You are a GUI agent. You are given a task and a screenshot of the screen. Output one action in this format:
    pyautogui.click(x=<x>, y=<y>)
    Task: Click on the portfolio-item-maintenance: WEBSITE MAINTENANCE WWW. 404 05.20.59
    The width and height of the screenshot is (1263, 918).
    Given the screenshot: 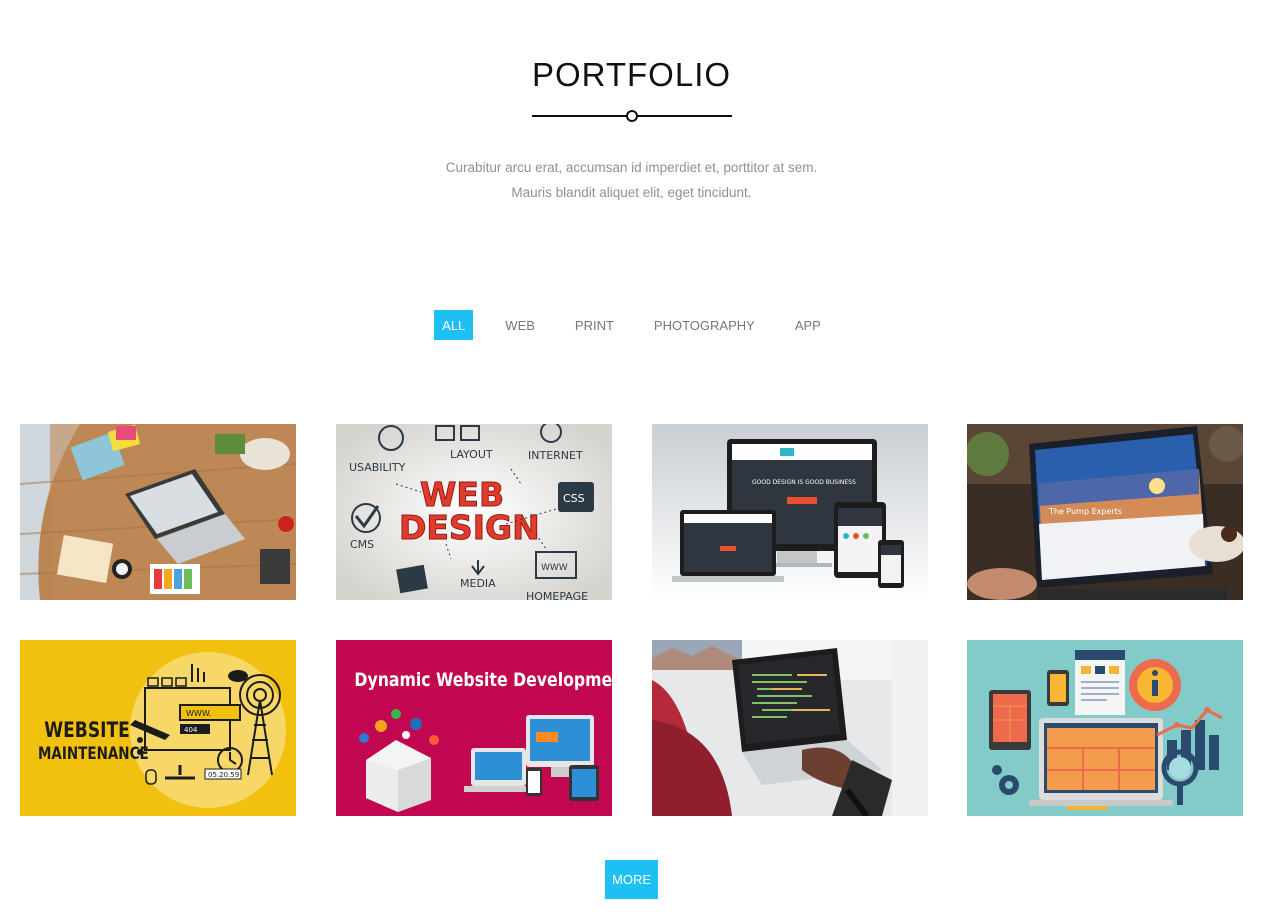 What is the action you would take?
    pyautogui.click(x=158, y=728)
    